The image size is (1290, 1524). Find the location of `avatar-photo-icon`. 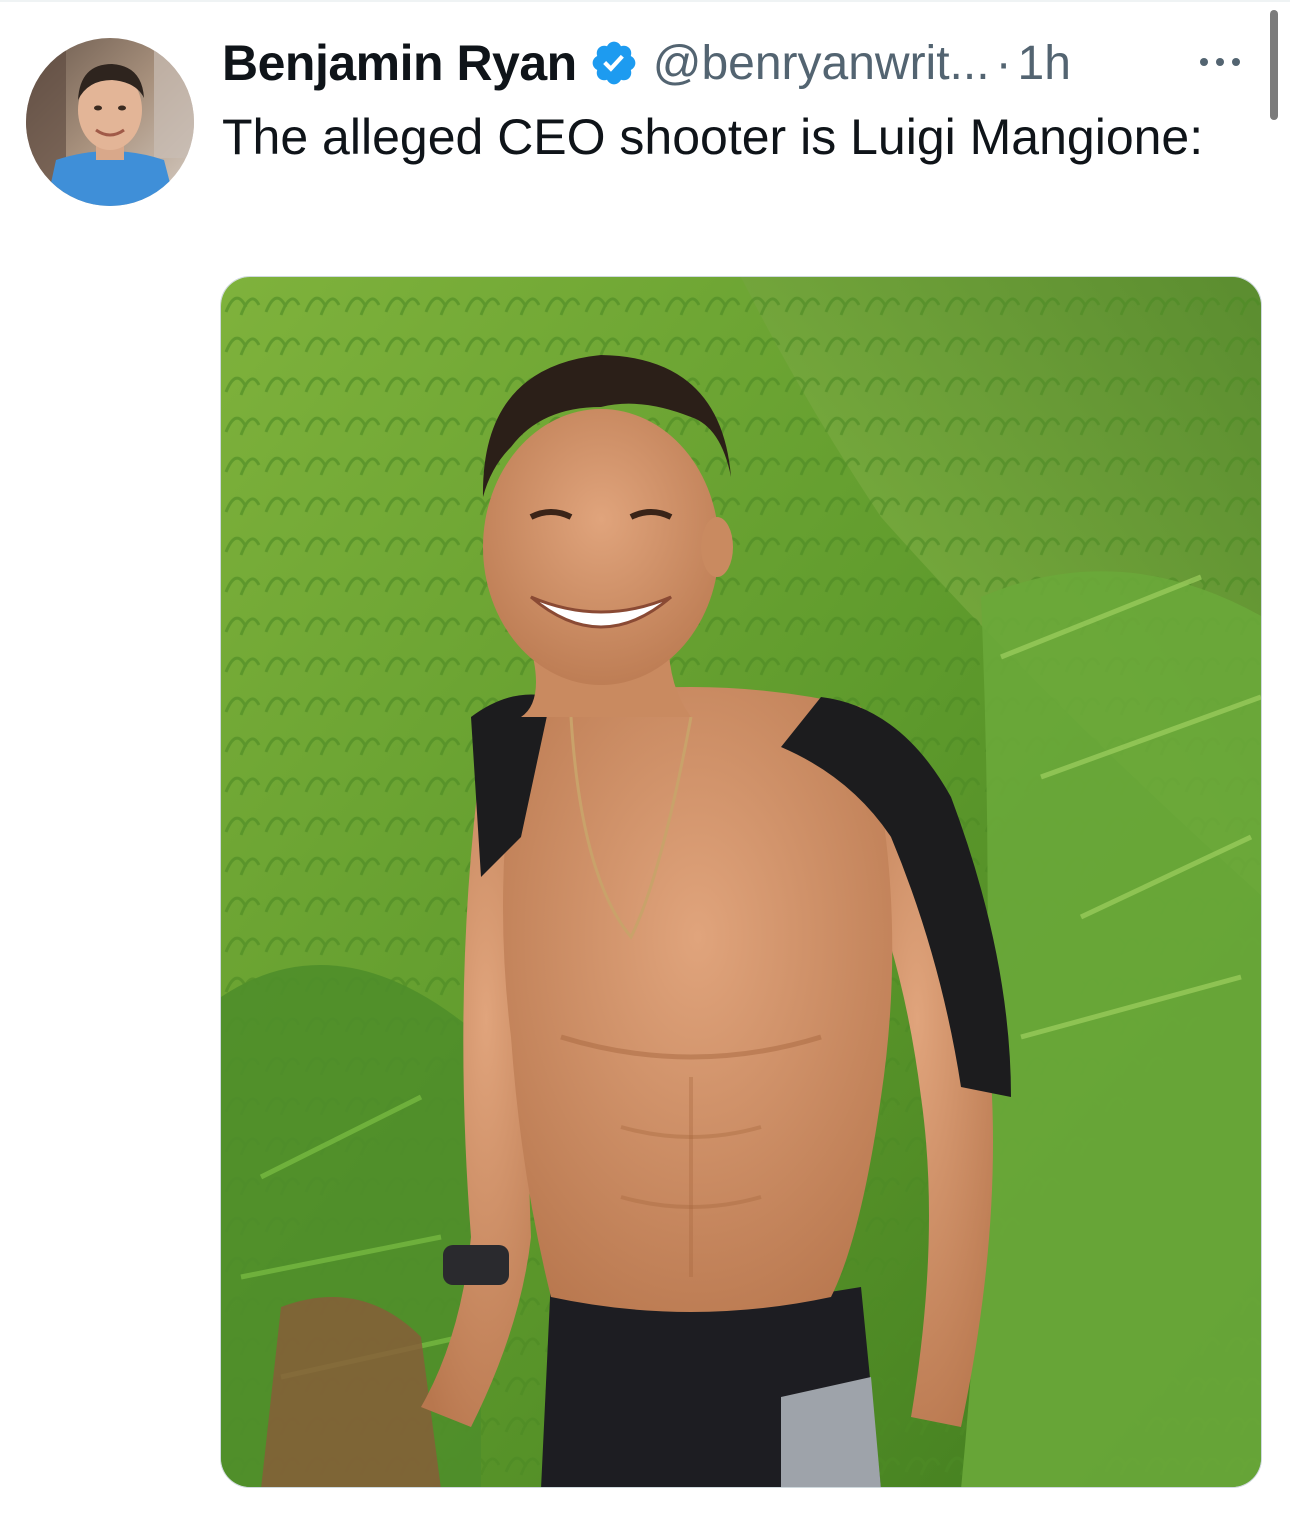

avatar-photo-icon is located at coordinates (110, 122).